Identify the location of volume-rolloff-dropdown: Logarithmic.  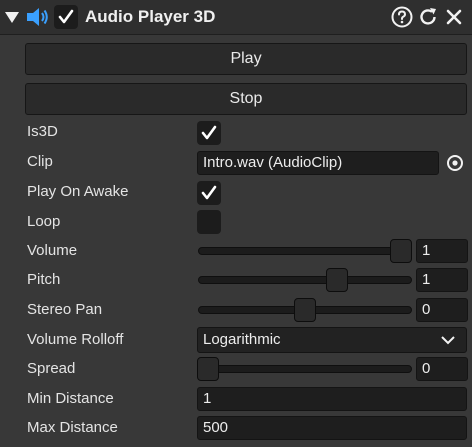
(332, 340).